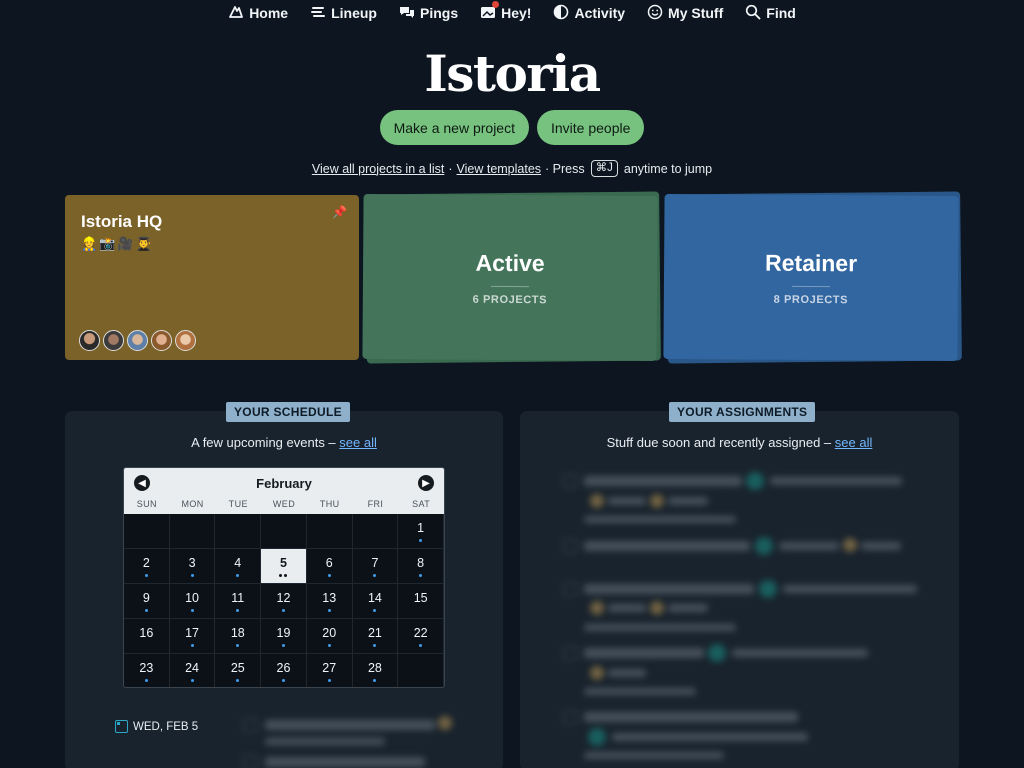  Describe the element at coordinates (284, 483) in the screenshot. I see `calendar-month: February` at that location.